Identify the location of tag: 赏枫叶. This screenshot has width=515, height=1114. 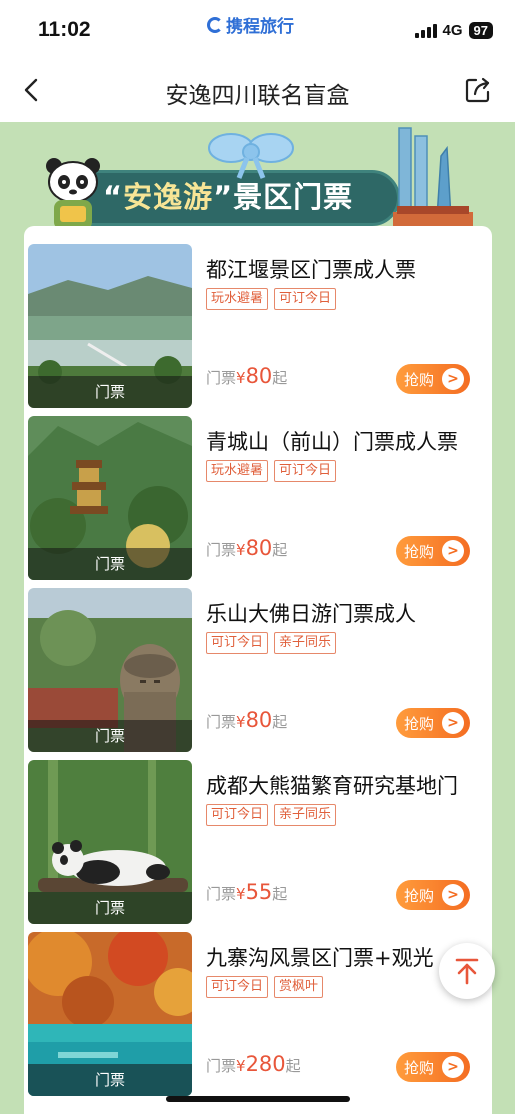
(299, 987).